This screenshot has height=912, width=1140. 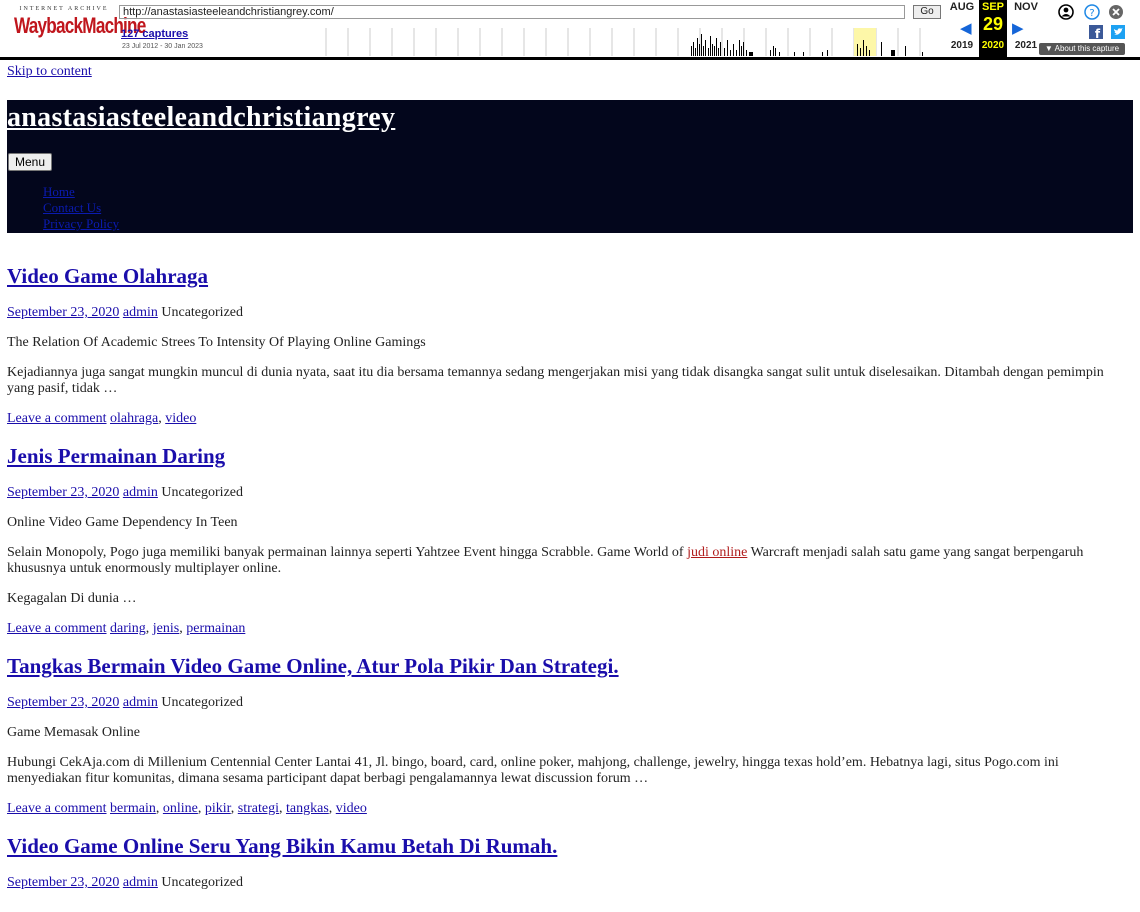 I want to click on logo-main-text: WaybackMachine, so click(x=80, y=25).